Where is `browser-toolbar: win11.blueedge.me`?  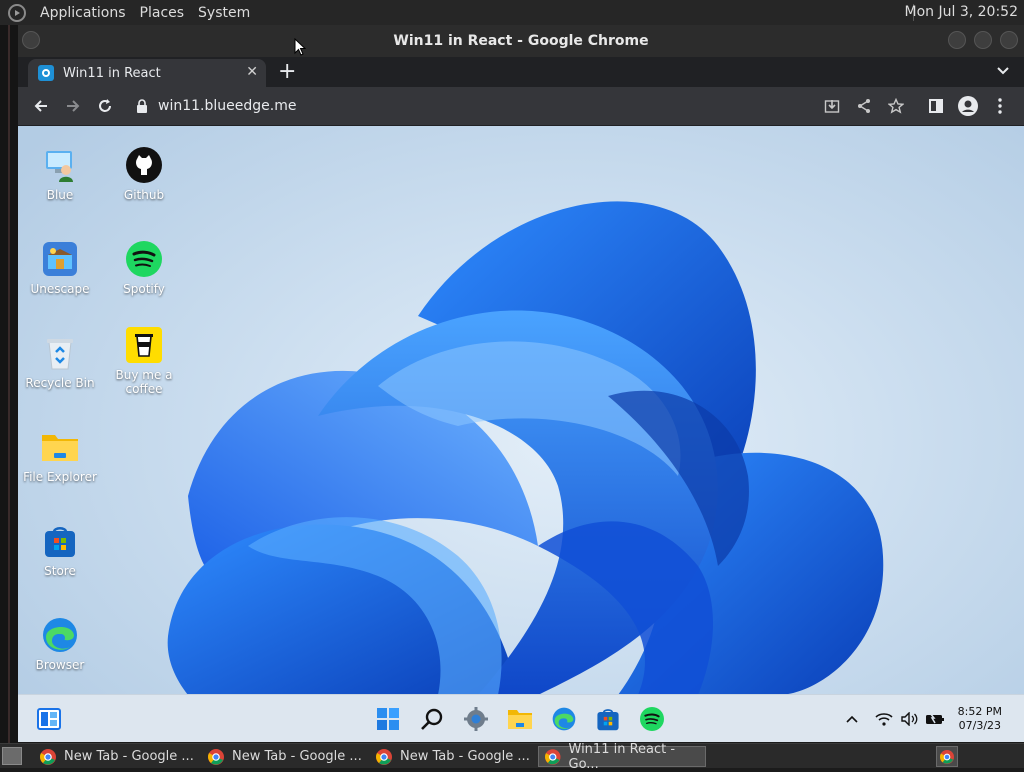 browser-toolbar: win11.blueedge.me is located at coordinates (521, 106).